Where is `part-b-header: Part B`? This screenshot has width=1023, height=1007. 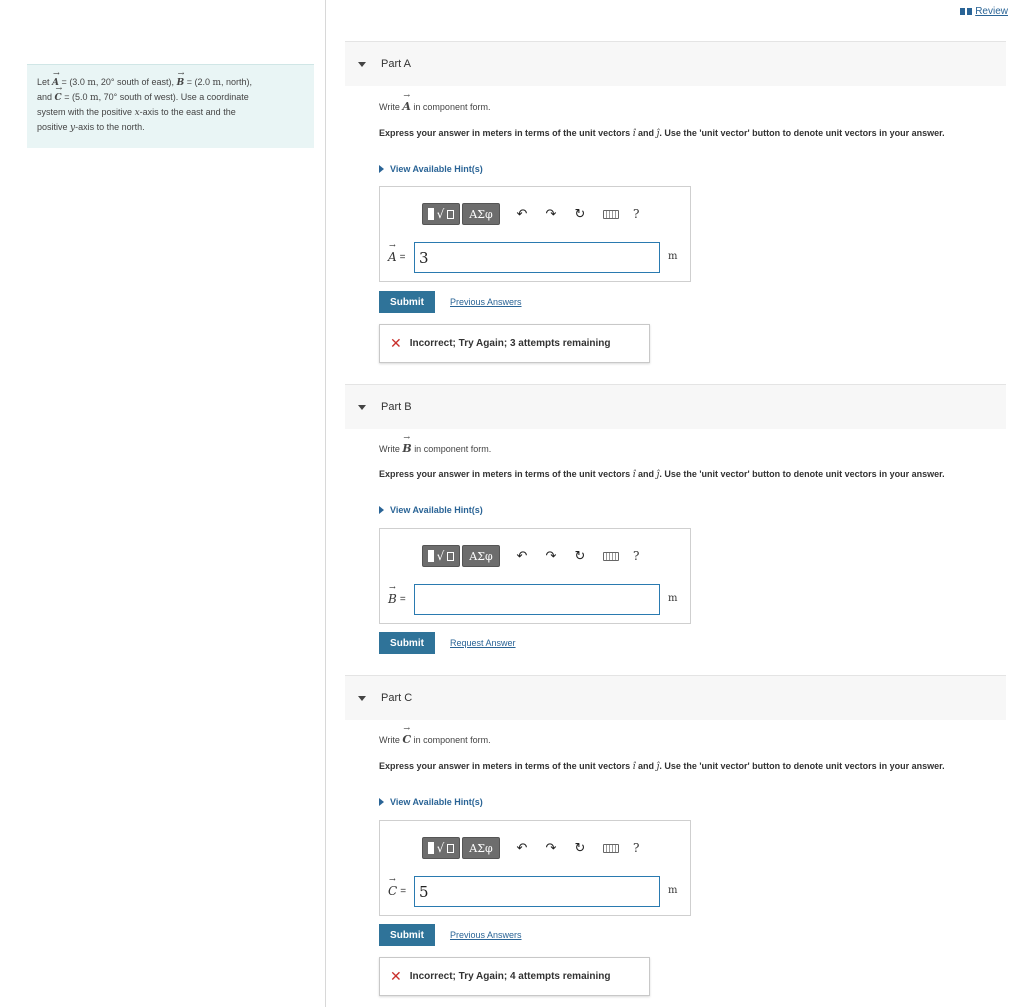
part-b-header: Part B is located at coordinates (675, 406).